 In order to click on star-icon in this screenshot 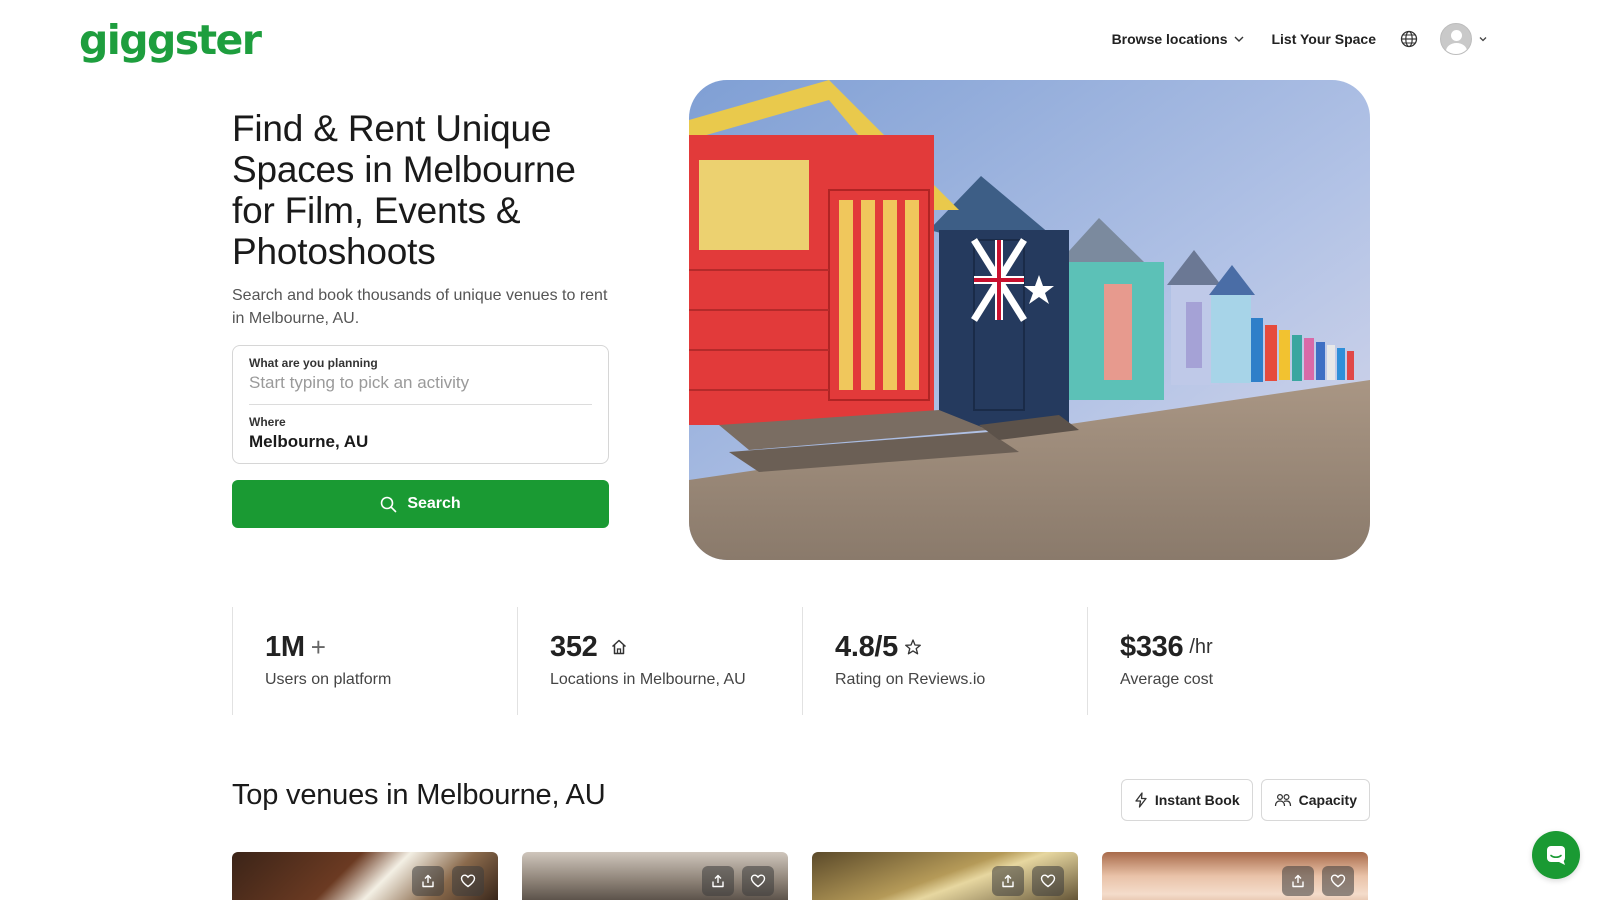, I will do `click(913, 647)`.